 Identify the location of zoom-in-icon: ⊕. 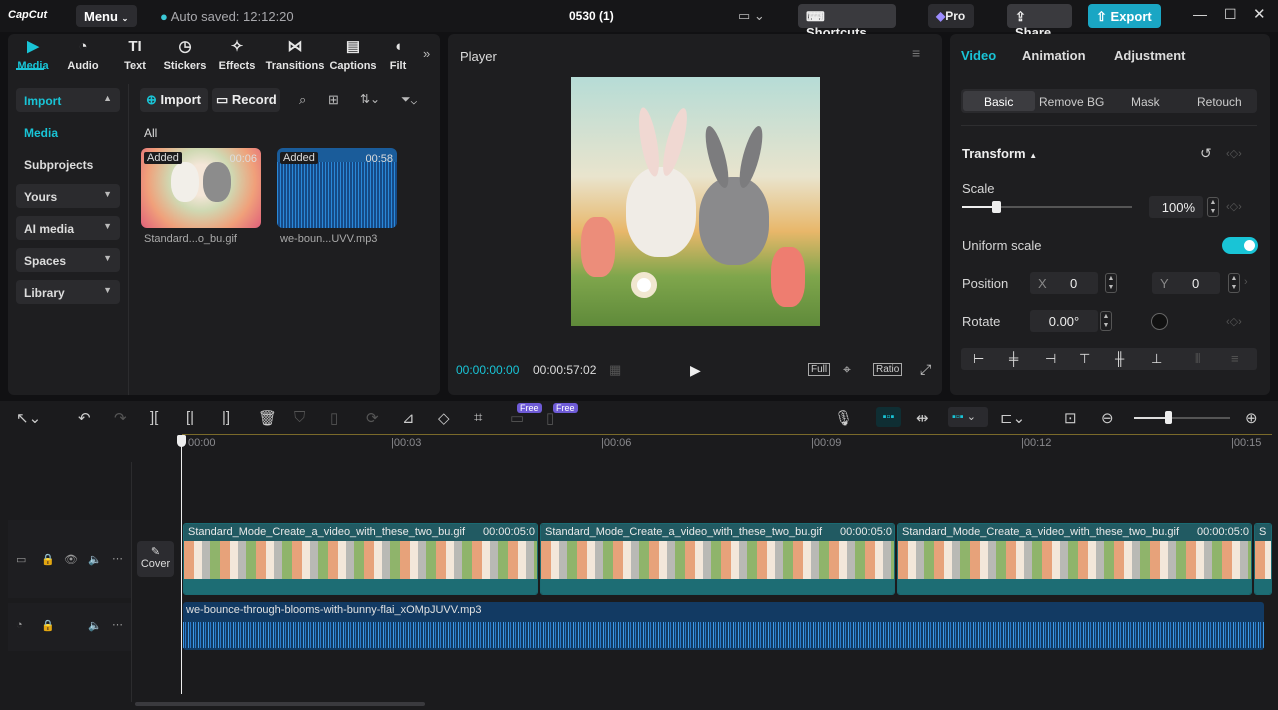
(1251, 418).